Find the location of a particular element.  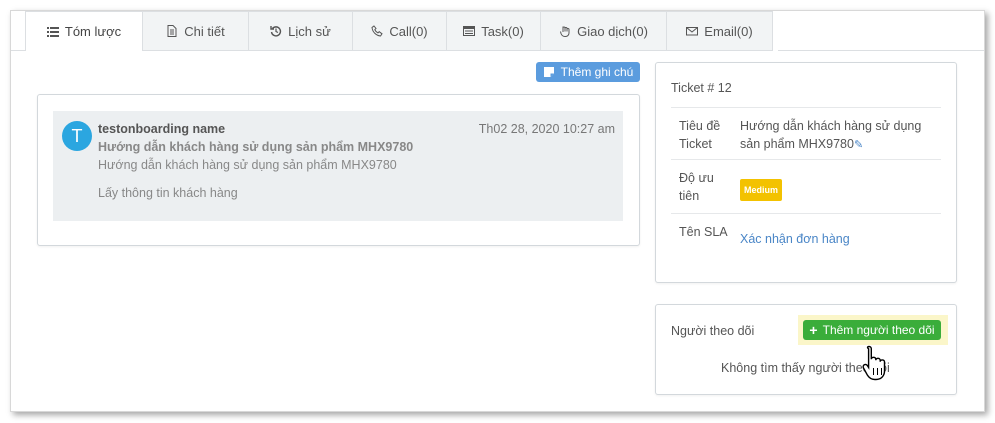

hand-icon is located at coordinates (565, 31).